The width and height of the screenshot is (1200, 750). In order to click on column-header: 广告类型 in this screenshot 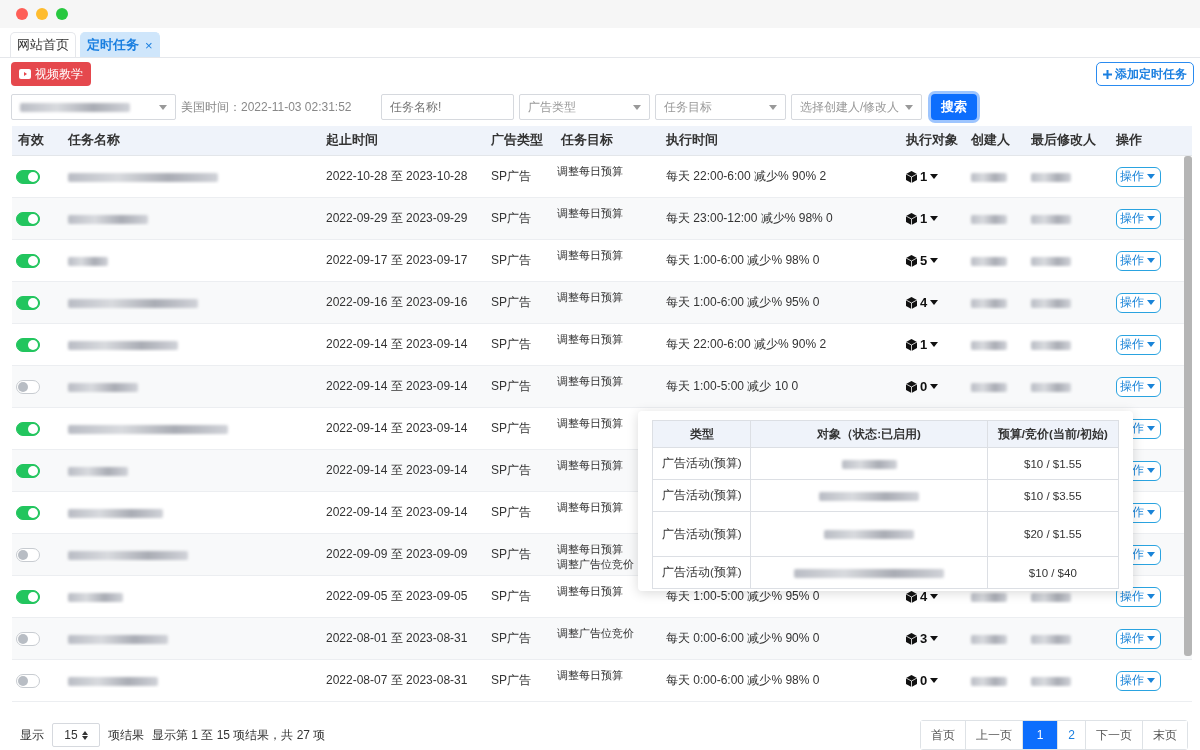, I will do `click(517, 140)`.